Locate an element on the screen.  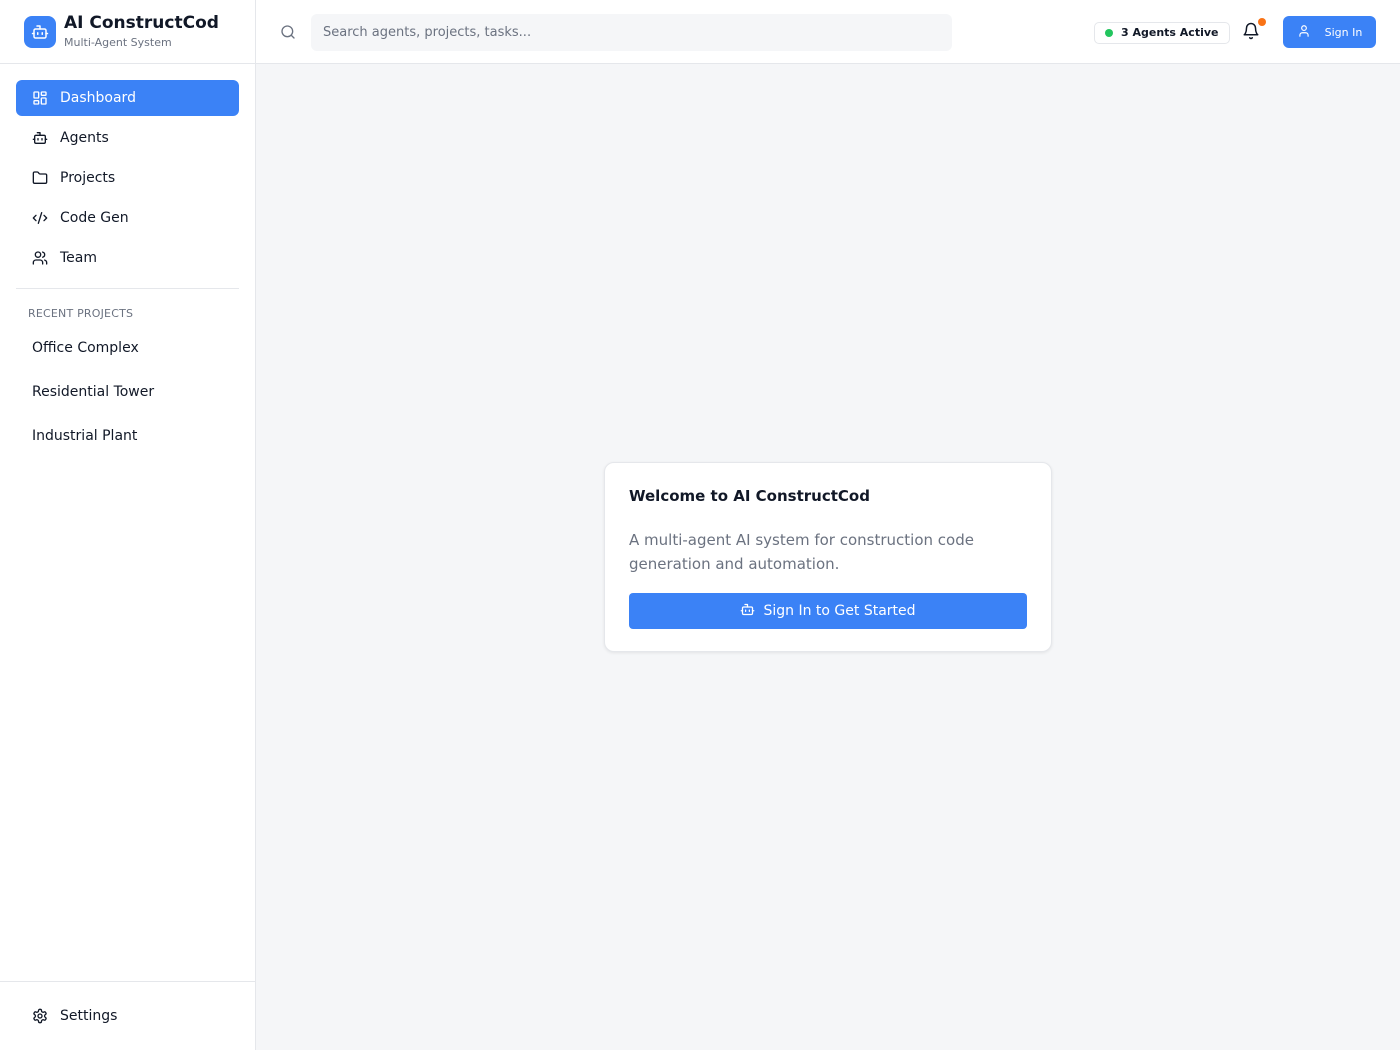
sidebar-item-team: Team is located at coordinates (127, 258).